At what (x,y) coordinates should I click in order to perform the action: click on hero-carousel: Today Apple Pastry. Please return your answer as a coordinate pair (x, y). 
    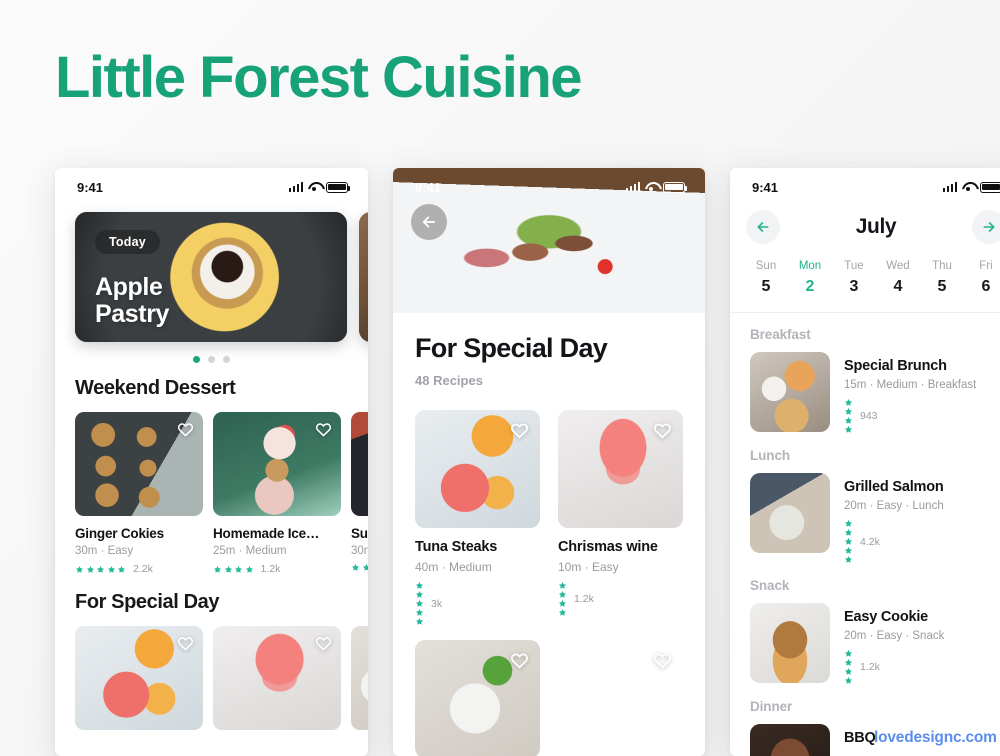
    Looking at the image, I should click on (211, 274).